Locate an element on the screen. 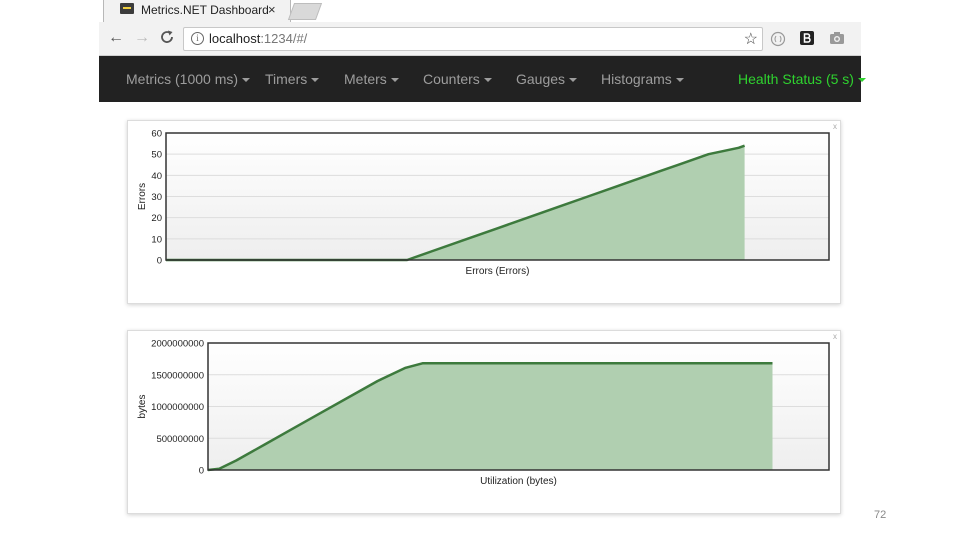 The width and height of the screenshot is (960, 540). nav-timers-label: Timers is located at coordinates (286, 79).